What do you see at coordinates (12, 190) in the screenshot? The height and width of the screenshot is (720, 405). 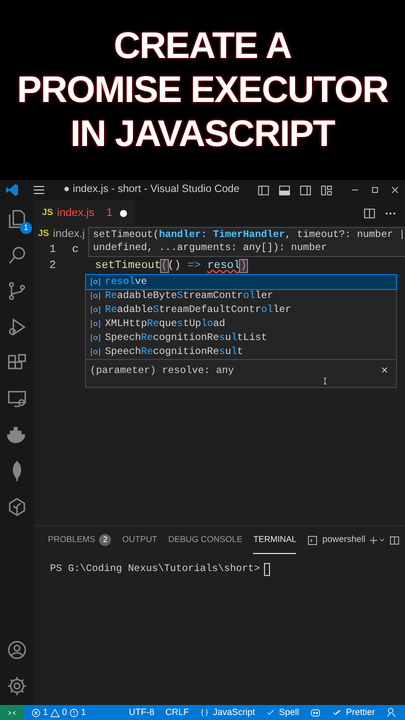 I see `app-logo-icon` at bounding box center [12, 190].